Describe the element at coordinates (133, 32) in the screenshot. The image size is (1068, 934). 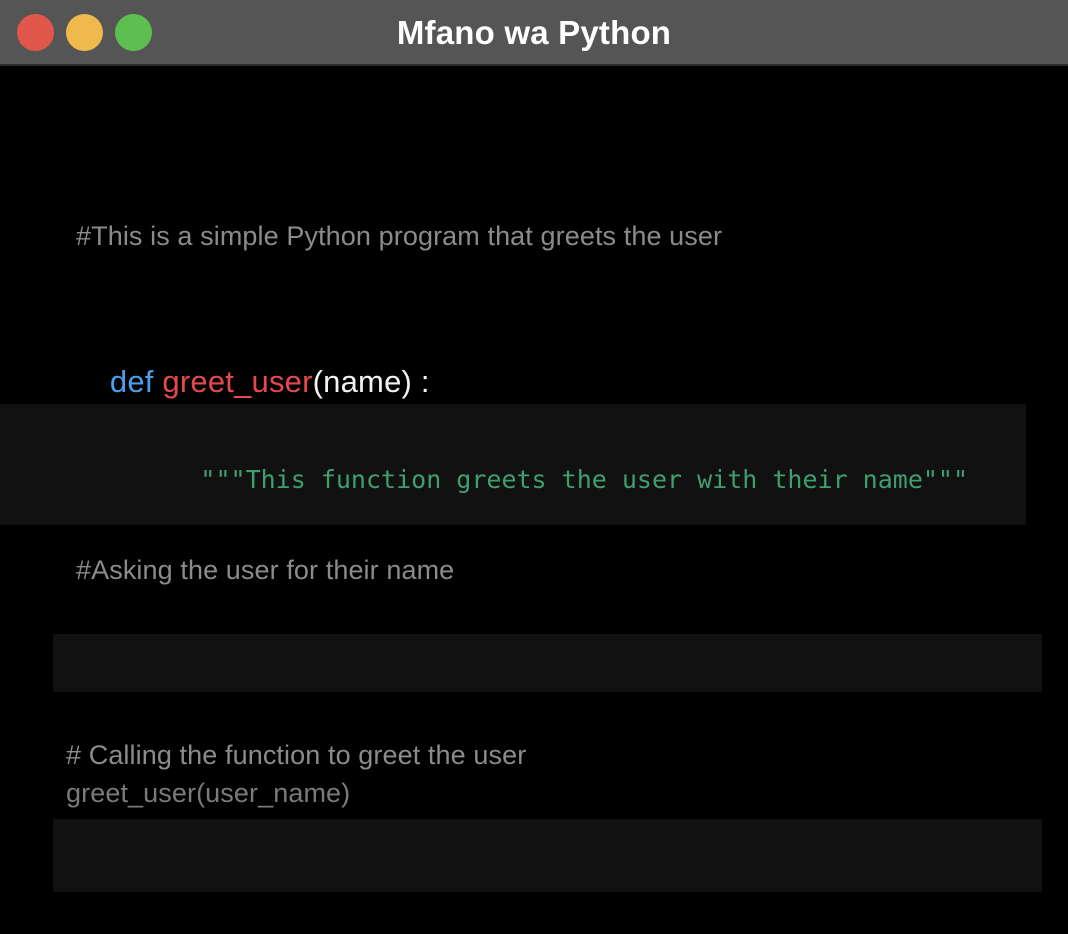
I see `maximize-window-button` at that location.